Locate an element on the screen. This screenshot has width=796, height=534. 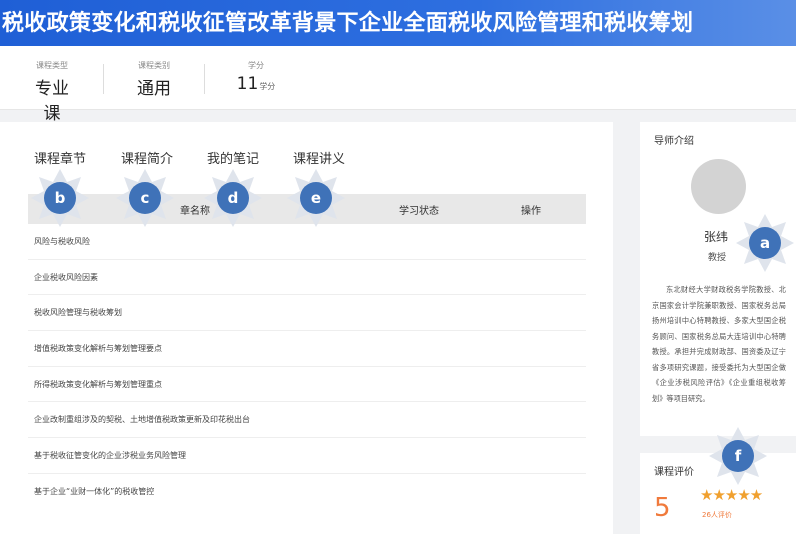
annotation-letter: f is located at coordinates (738, 456).